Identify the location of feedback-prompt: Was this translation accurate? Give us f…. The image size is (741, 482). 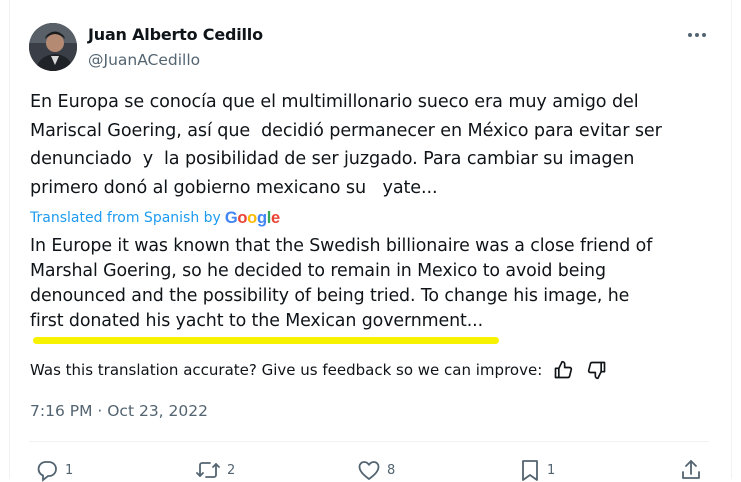
(286, 370).